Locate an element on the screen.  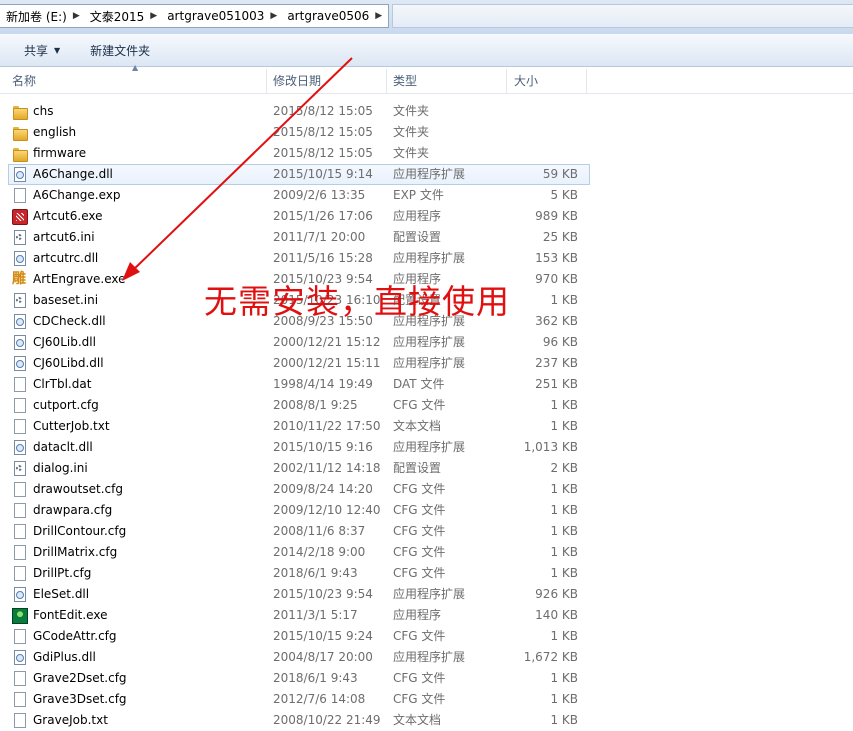
file-row: artcut6.ini 2011/7/1 20:00 配置设置 25 KB is located at coordinates (426, 237).